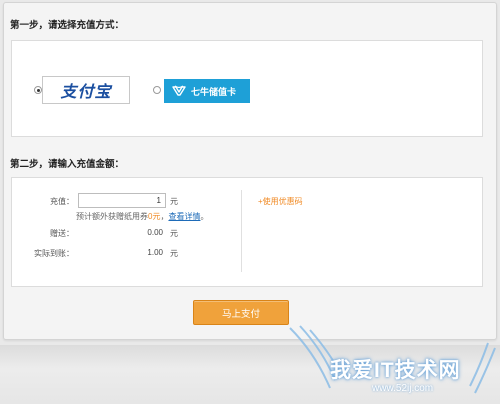 Image resolution: width=500 pixels, height=404 pixels. I want to click on actual-label: 实际到账：, so click(54, 253).